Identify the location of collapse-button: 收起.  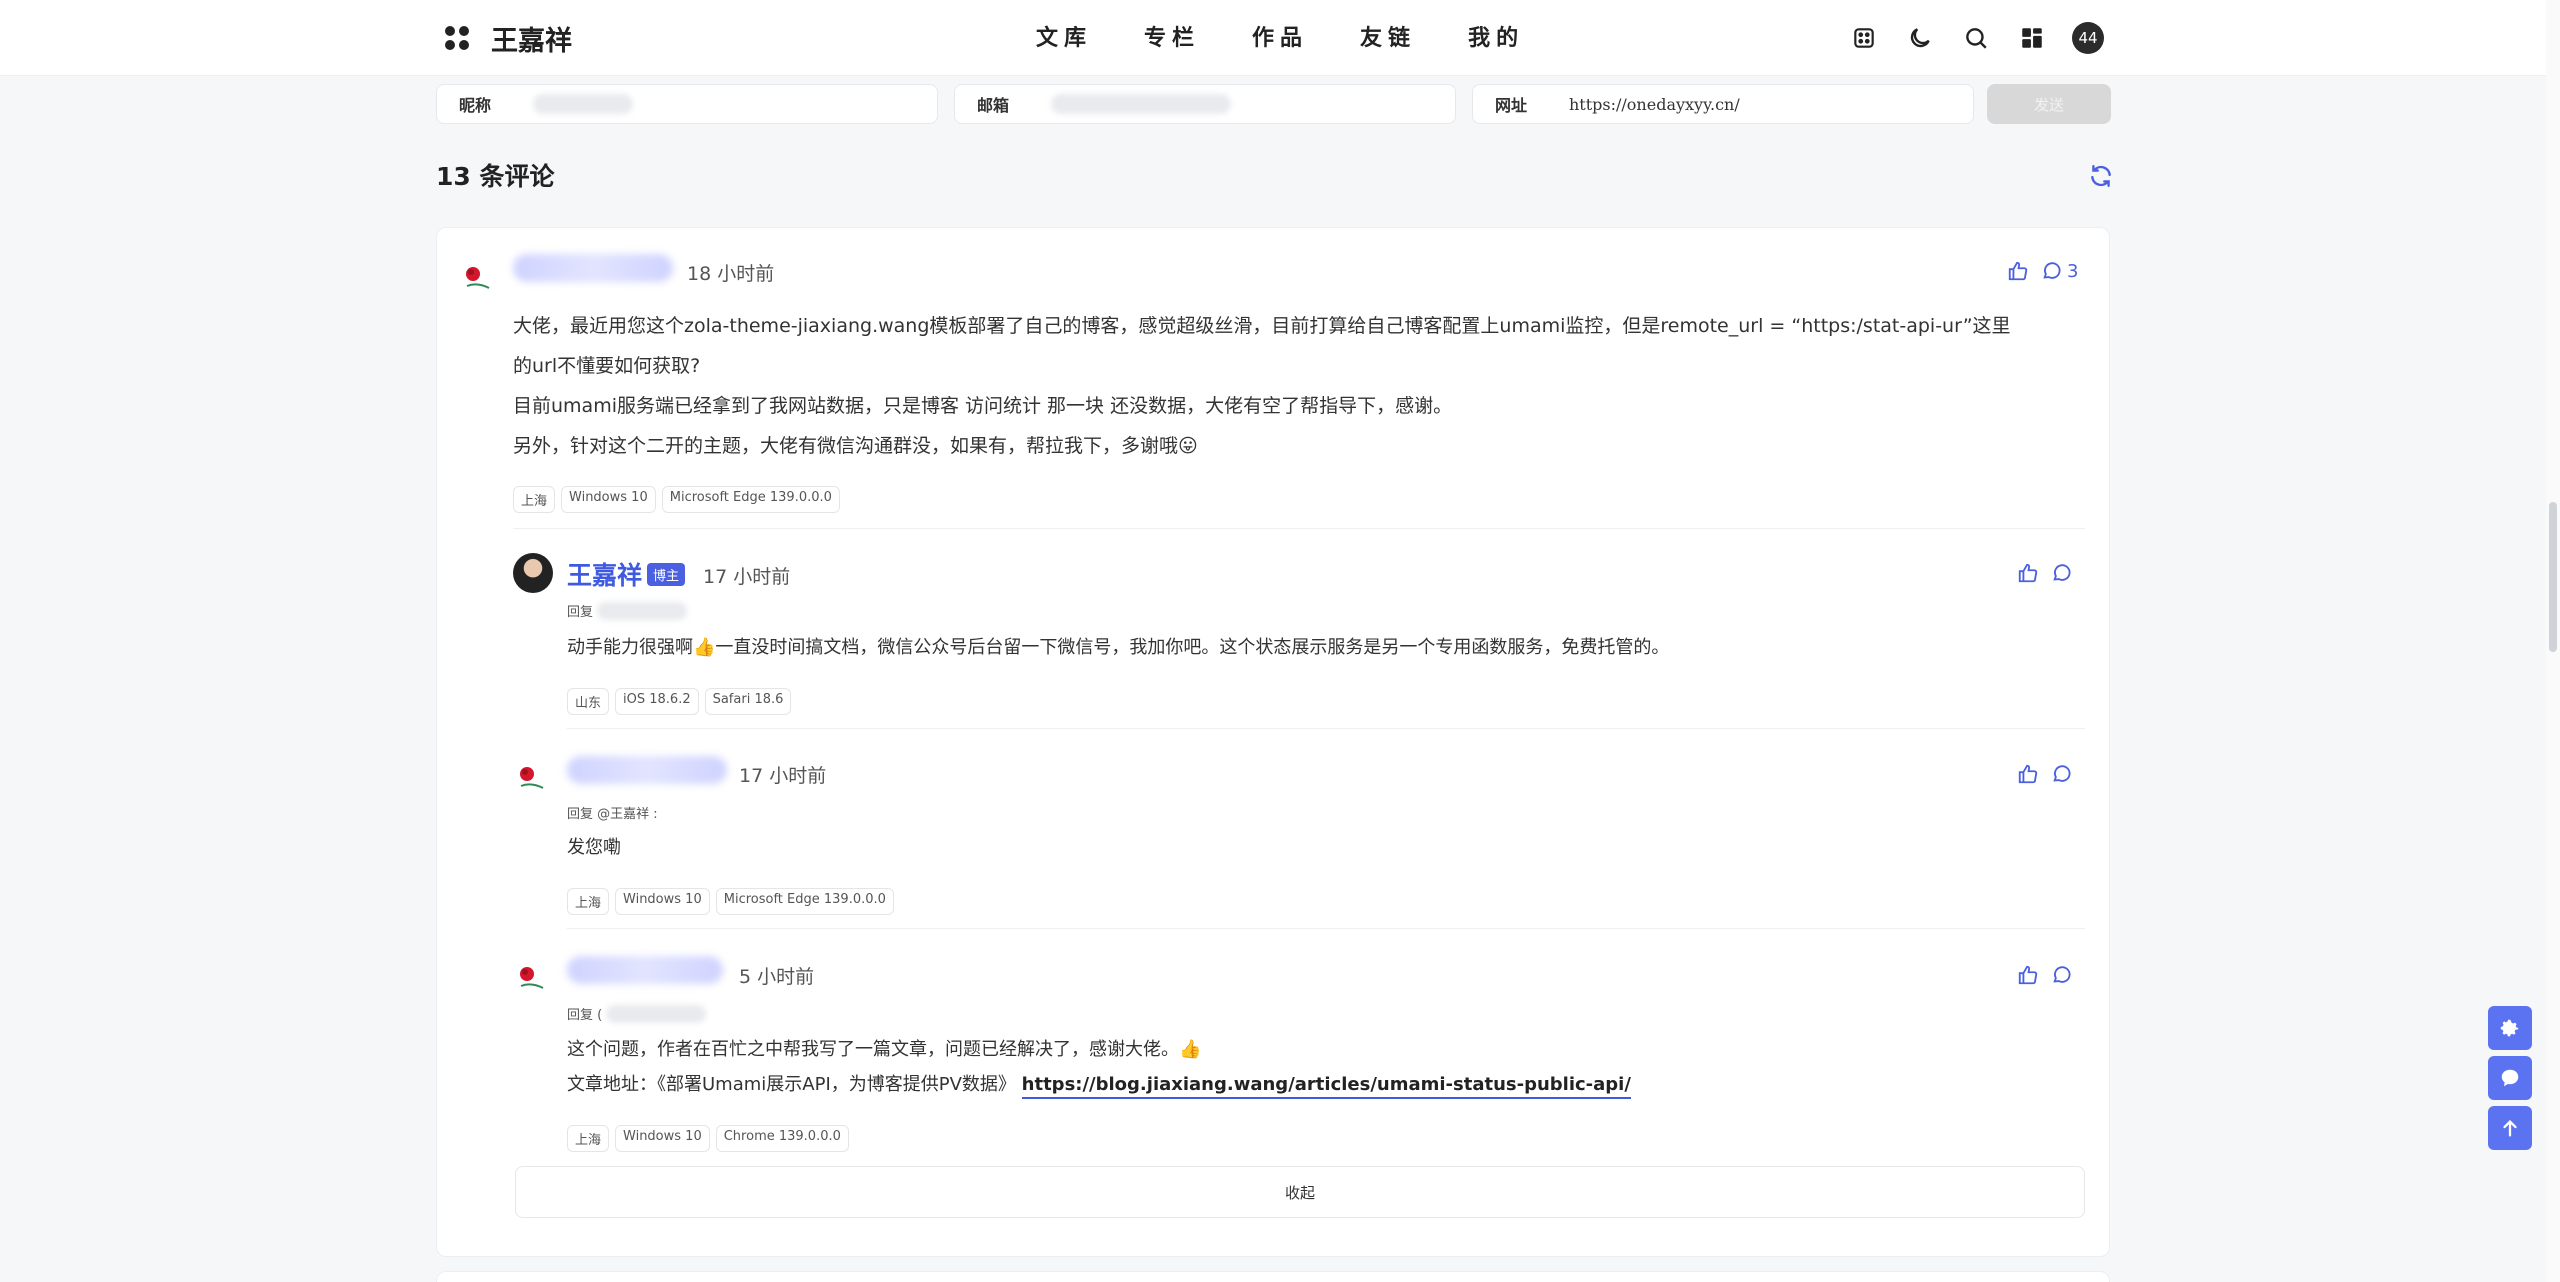
(1300, 1192).